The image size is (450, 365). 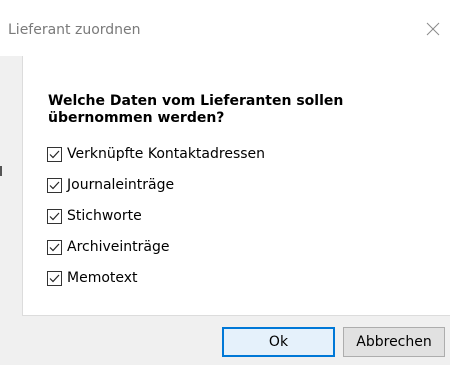 What do you see at coordinates (118, 247) in the screenshot?
I see `option-label: Archiveinträge` at bounding box center [118, 247].